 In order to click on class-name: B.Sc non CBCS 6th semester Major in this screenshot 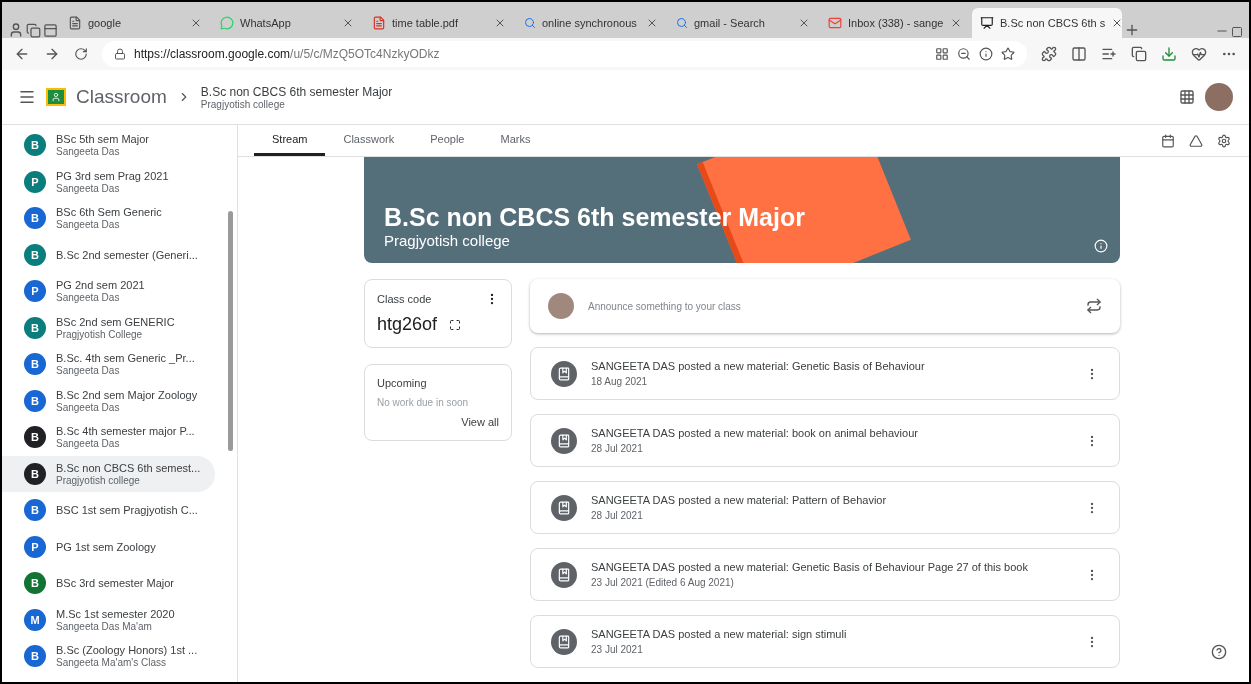, I will do `click(296, 91)`.